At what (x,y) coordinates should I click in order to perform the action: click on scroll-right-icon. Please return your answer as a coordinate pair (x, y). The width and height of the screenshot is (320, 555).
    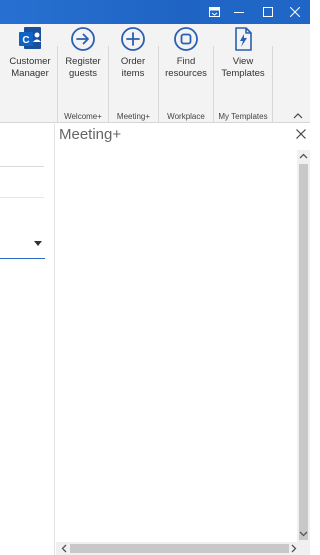
    Looking at the image, I should click on (293, 548).